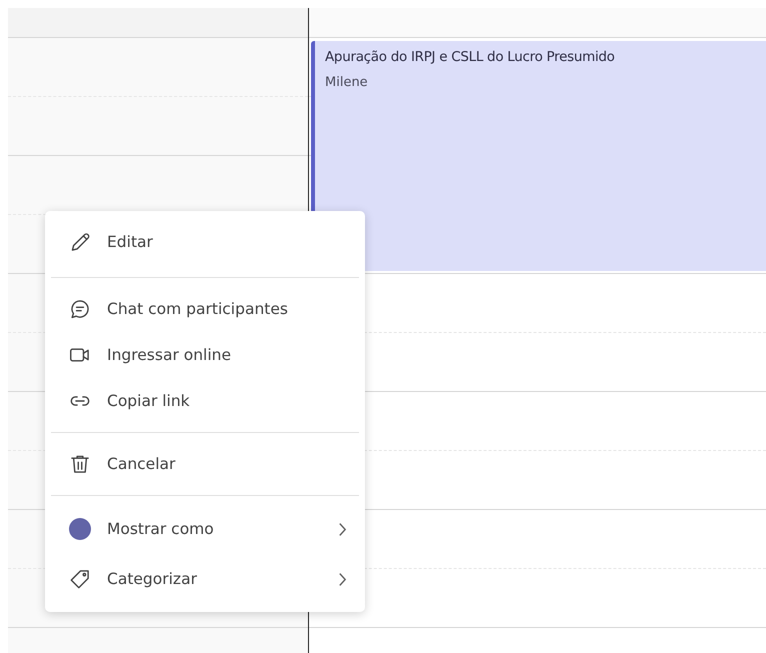 Image resolution: width=766 pixels, height=653 pixels. Describe the element at coordinates (347, 82) in the screenshot. I see `event-organizer: Milene` at that location.